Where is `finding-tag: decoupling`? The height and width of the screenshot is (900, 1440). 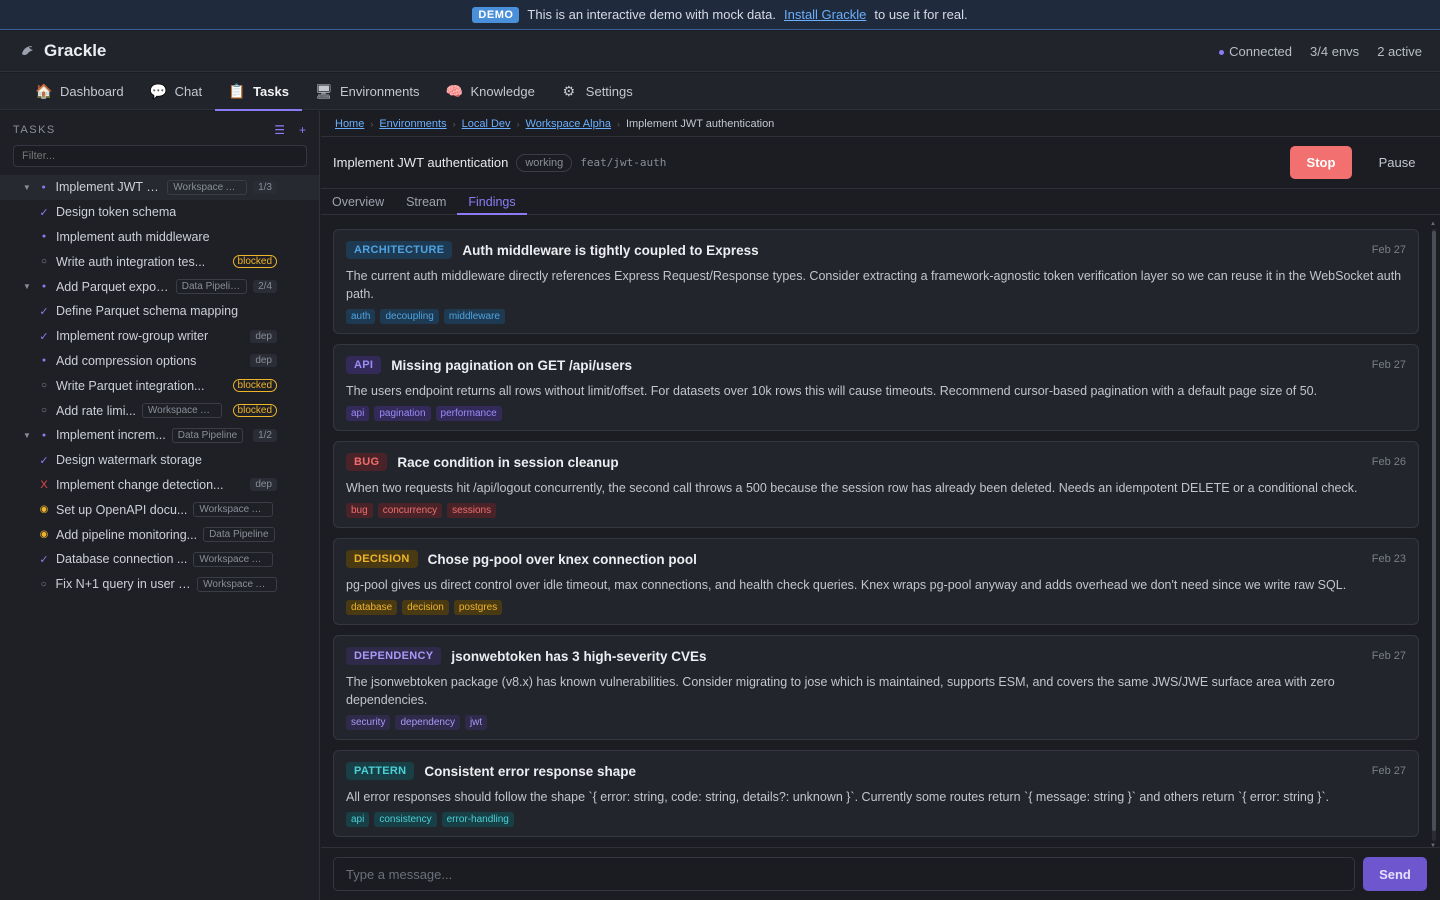 finding-tag: decoupling is located at coordinates (409, 316).